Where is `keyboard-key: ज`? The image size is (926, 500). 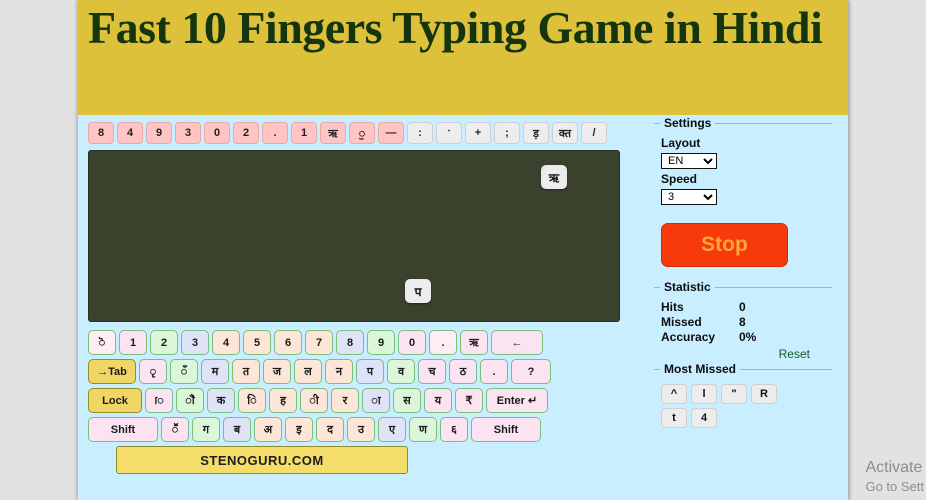
keyboard-key: ज is located at coordinates (277, 371).